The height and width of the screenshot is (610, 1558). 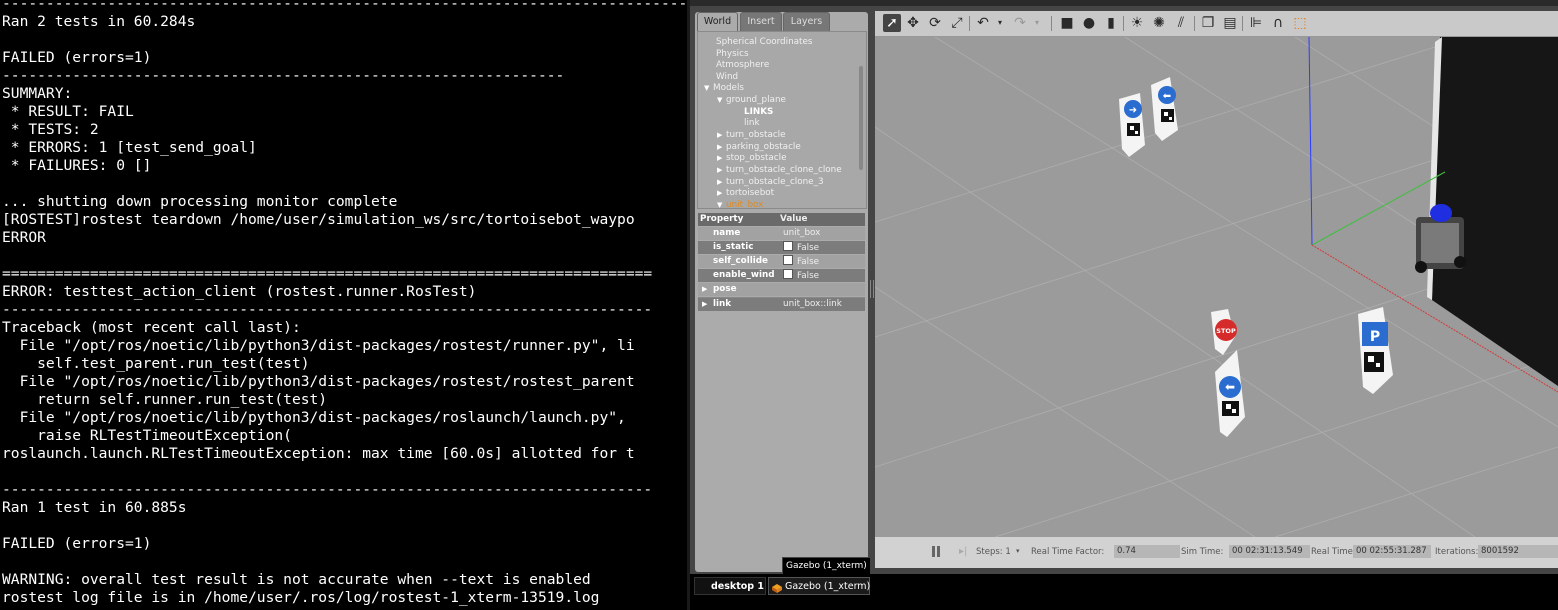 I want to click on gazebo-task-label: Gazebo (1_xterm), so click(x=828, y=586).